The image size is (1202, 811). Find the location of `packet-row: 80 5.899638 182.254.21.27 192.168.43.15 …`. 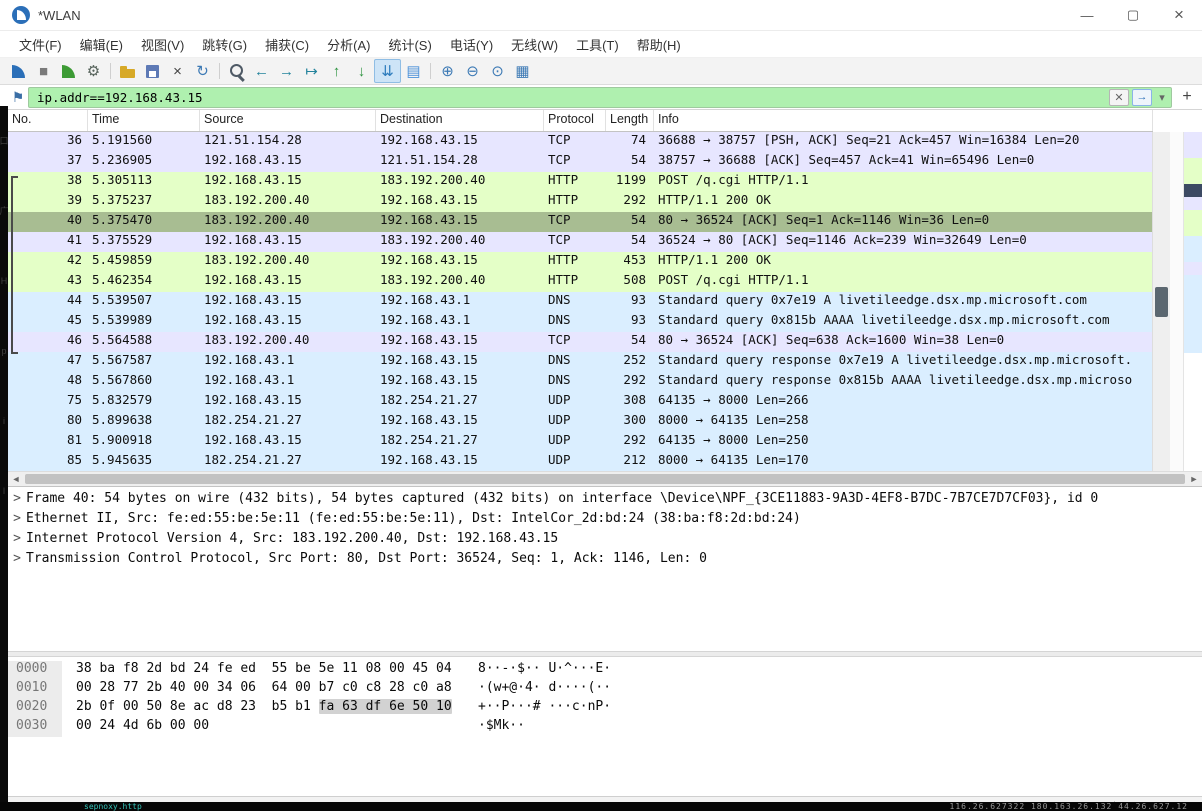

packet-row: 80 5.899638 182.254.21.27 192.168.43.15 … is located at coordinates (580, 422).